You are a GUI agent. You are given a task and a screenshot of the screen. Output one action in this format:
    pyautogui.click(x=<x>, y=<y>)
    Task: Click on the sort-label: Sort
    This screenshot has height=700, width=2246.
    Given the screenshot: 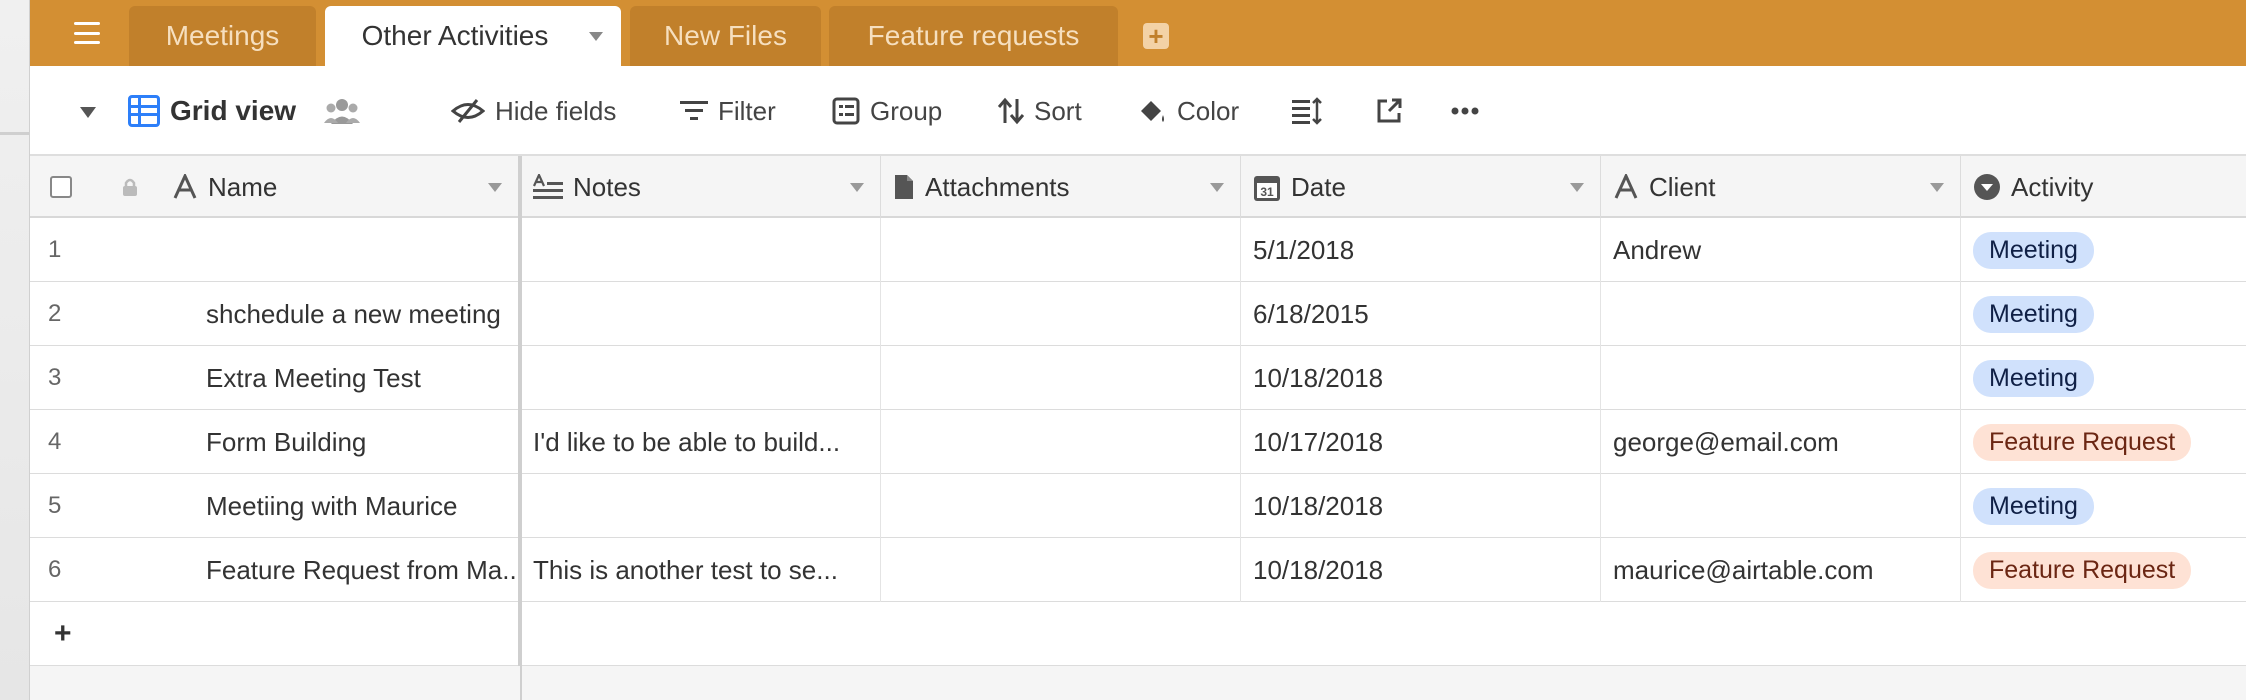 What is the action you would take?
    pyautogui.click(x=1058, y=110)
    